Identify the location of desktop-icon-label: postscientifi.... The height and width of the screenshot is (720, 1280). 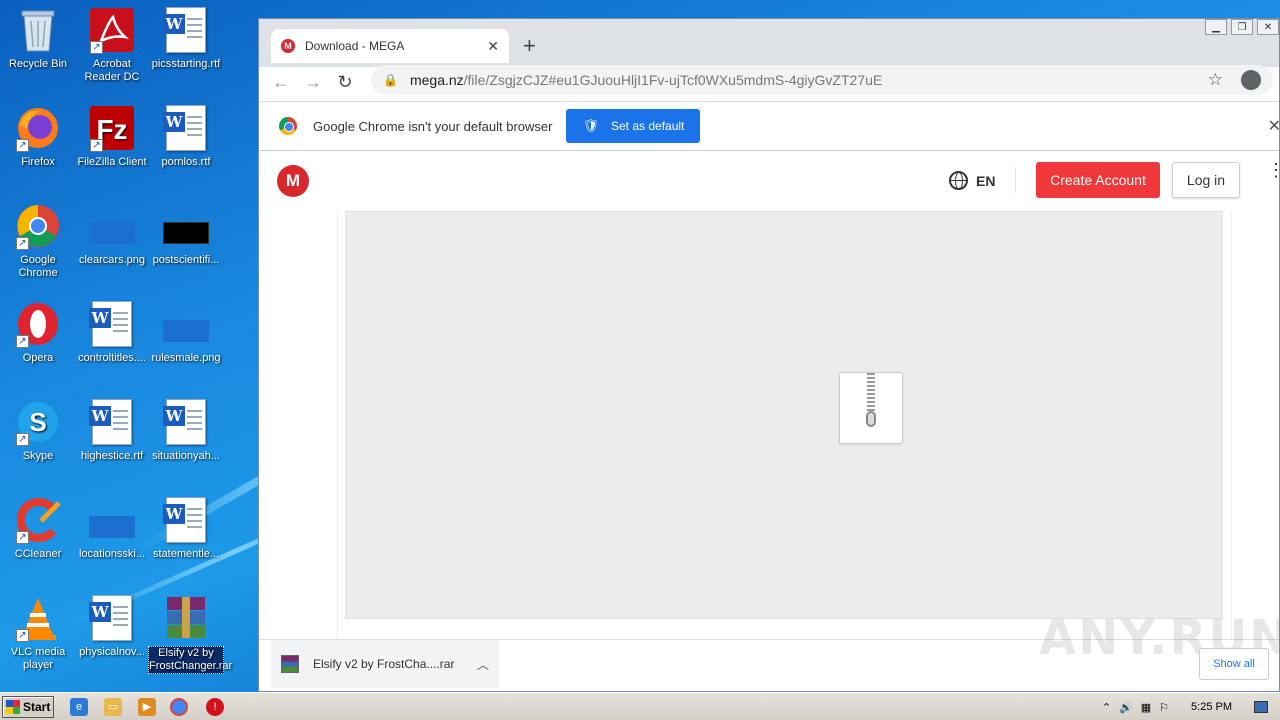
(186, 260).